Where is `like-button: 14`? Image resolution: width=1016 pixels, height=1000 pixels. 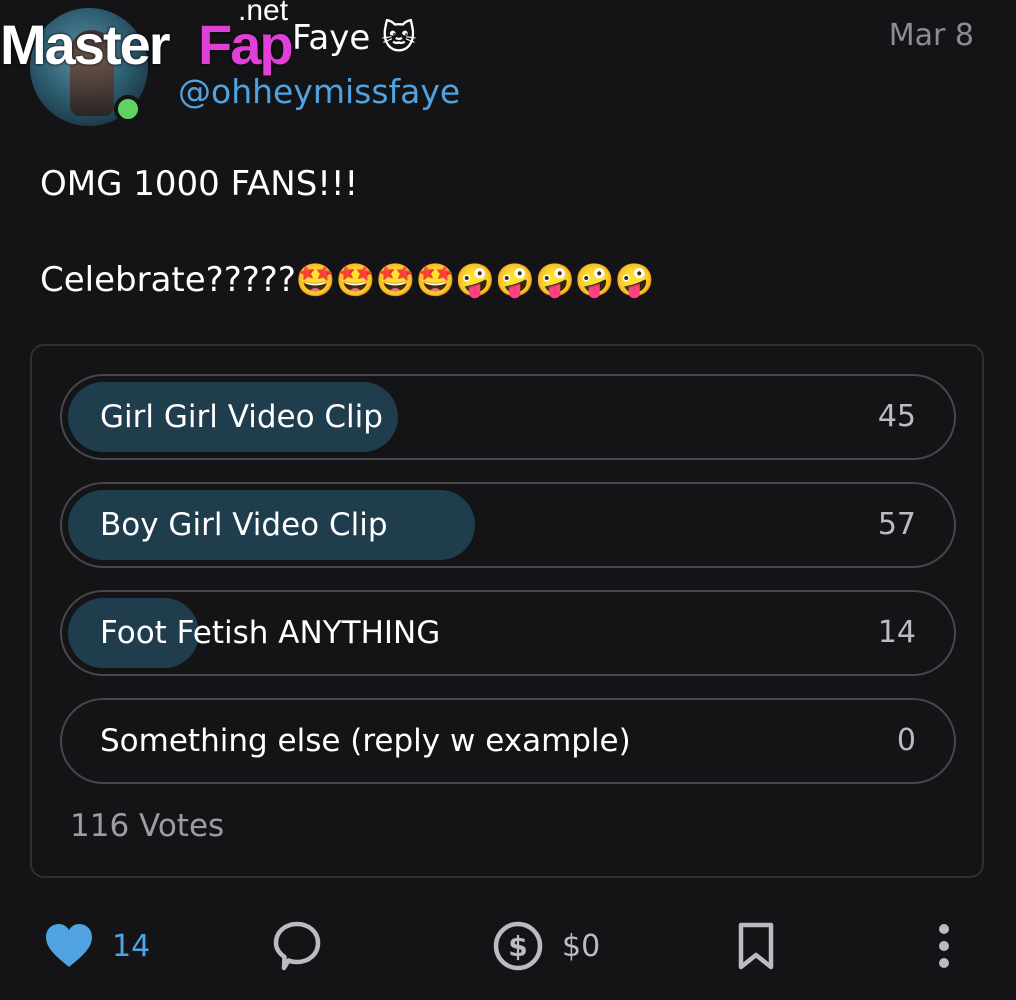 like-button: 14 is located at coordinates (97, 946).